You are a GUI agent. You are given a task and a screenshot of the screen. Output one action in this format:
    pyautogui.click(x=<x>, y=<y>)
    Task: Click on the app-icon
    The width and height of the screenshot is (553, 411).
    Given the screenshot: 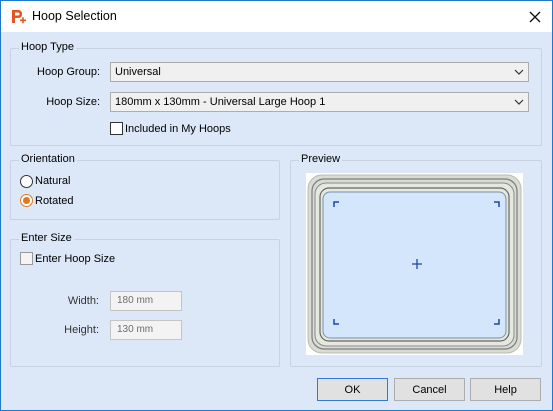 What is the action you would take?
    pyautogui.click(x=19, y=17)
    